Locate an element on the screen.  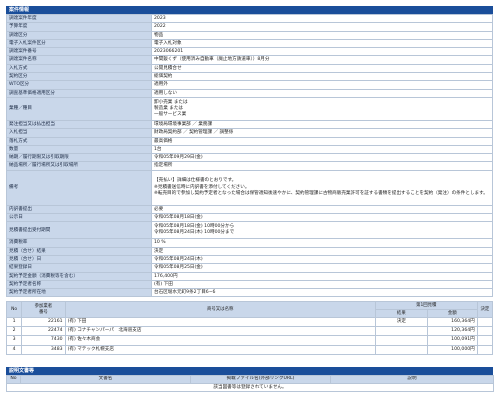
info-value: 財政局契約部 ／ 契約管理課 ／ 調整係 is located at coordinates (322, 133).